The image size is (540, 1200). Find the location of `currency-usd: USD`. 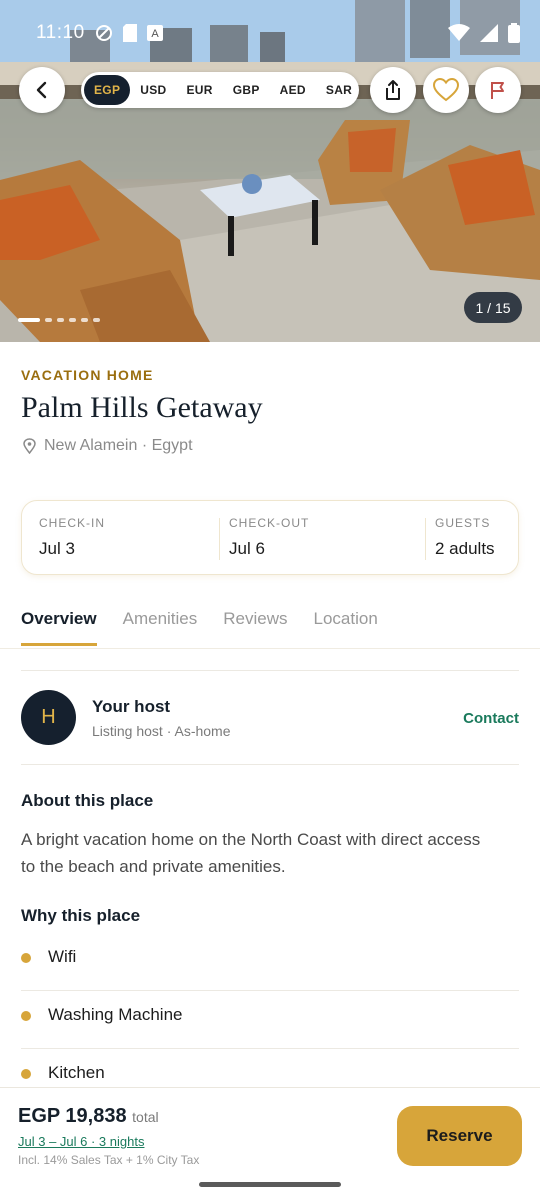

currency-usd: USD is located at coordinates (153, 90).